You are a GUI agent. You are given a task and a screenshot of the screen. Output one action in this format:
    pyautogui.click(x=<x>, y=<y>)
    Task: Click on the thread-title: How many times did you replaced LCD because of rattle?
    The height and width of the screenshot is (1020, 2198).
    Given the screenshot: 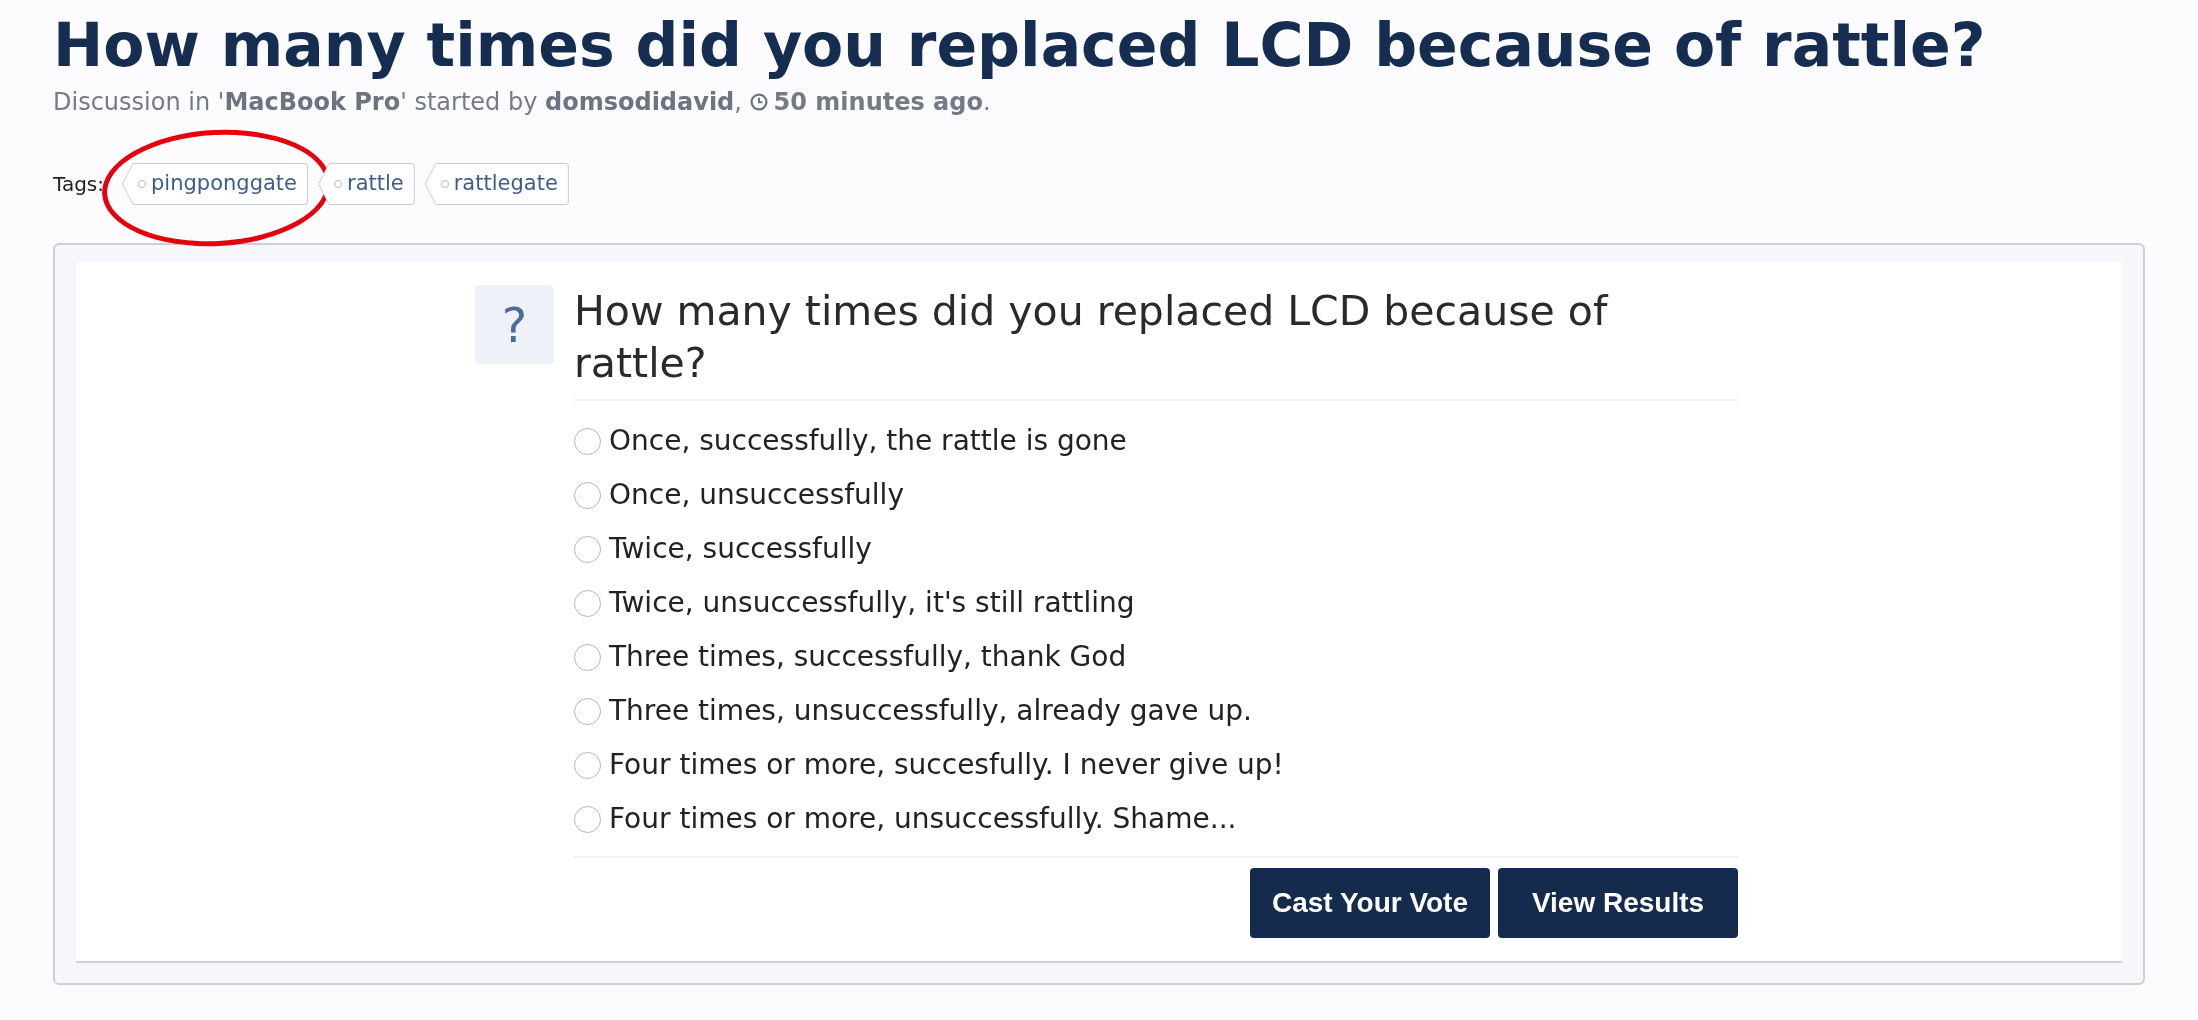 What is the action you would take?
    pyautogui.click(x=1019, y=45)
    